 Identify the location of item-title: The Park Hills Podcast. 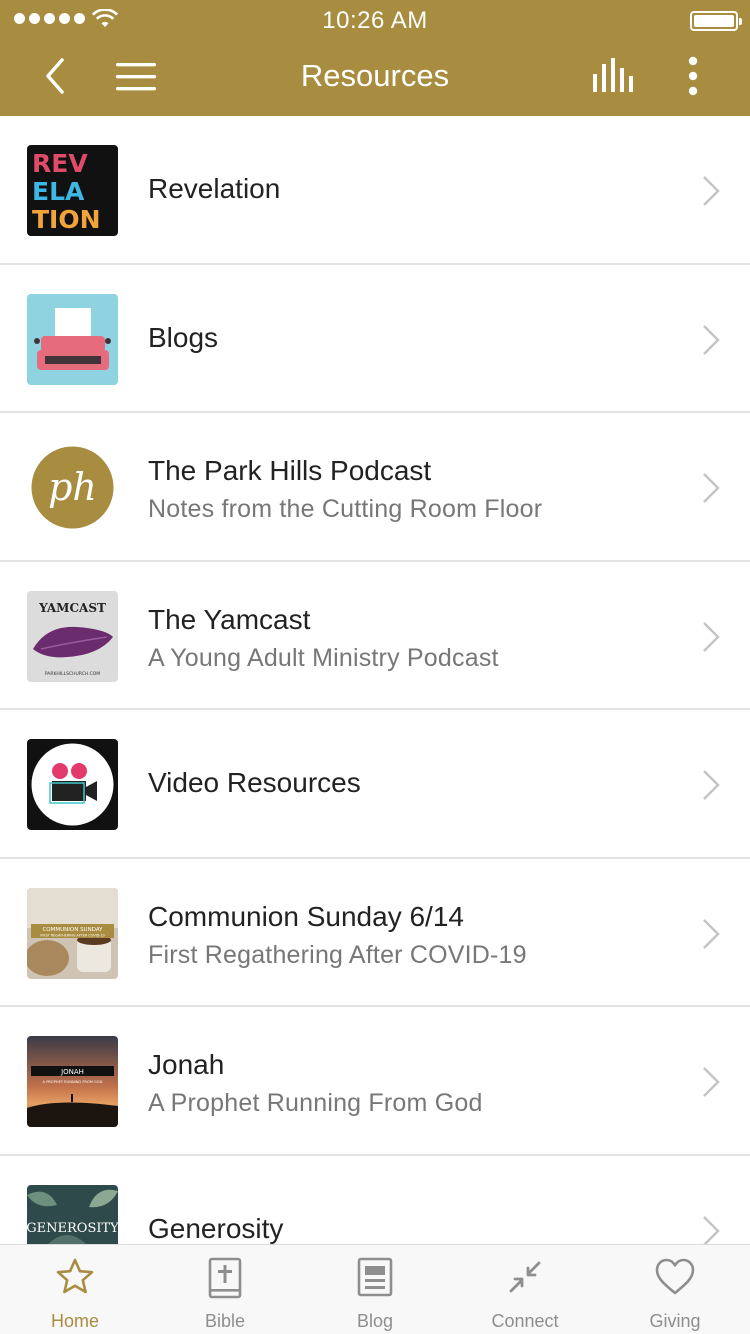
(290, 470).